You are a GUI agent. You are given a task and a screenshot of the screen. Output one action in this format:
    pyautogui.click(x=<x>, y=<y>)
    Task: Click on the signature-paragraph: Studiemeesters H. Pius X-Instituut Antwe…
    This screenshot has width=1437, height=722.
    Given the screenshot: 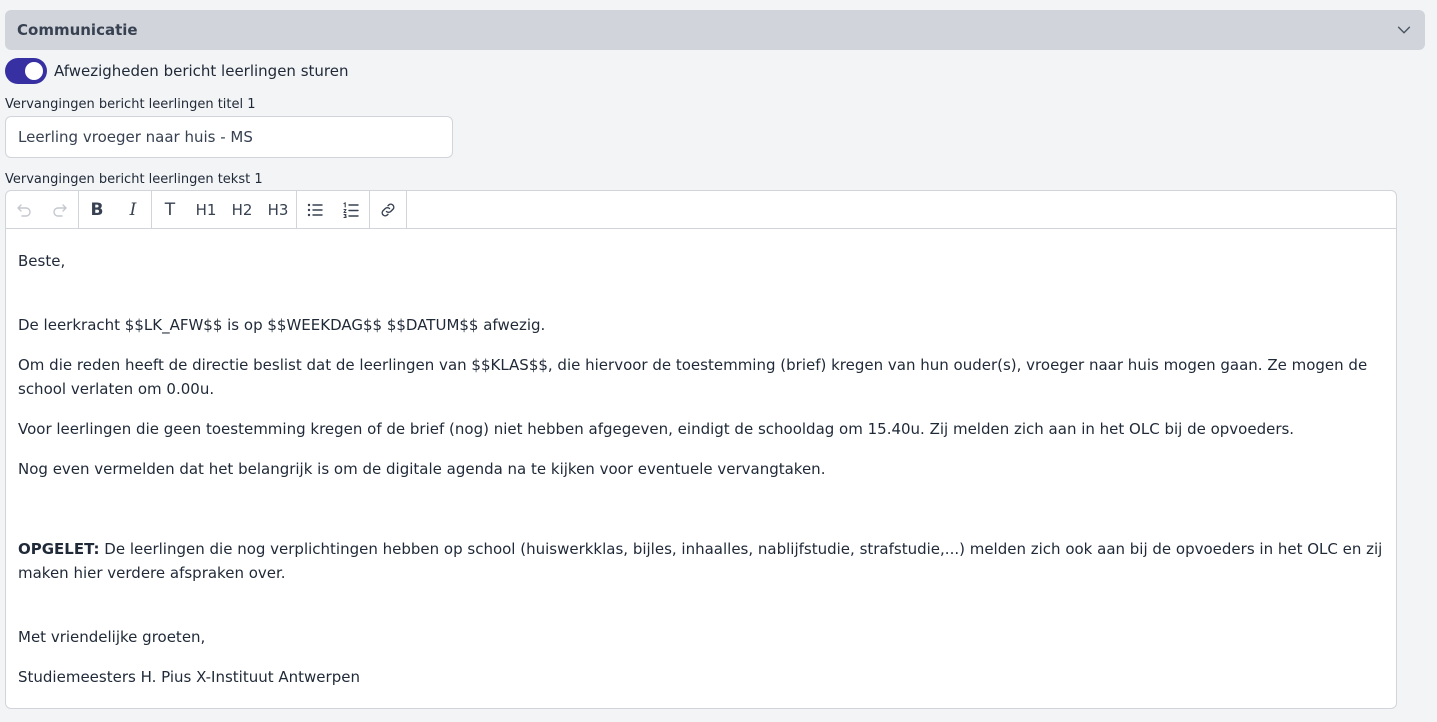 What is the action you would take?
    pyautogui.click(x=189, y=677)
    